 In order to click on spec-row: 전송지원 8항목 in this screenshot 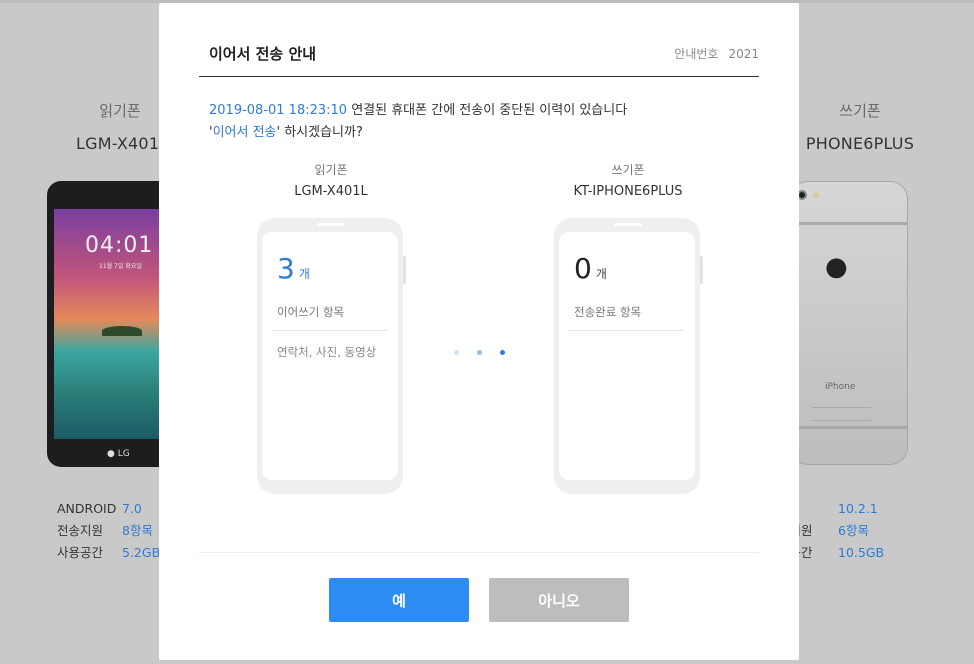, I will do `click(108, 531)`.